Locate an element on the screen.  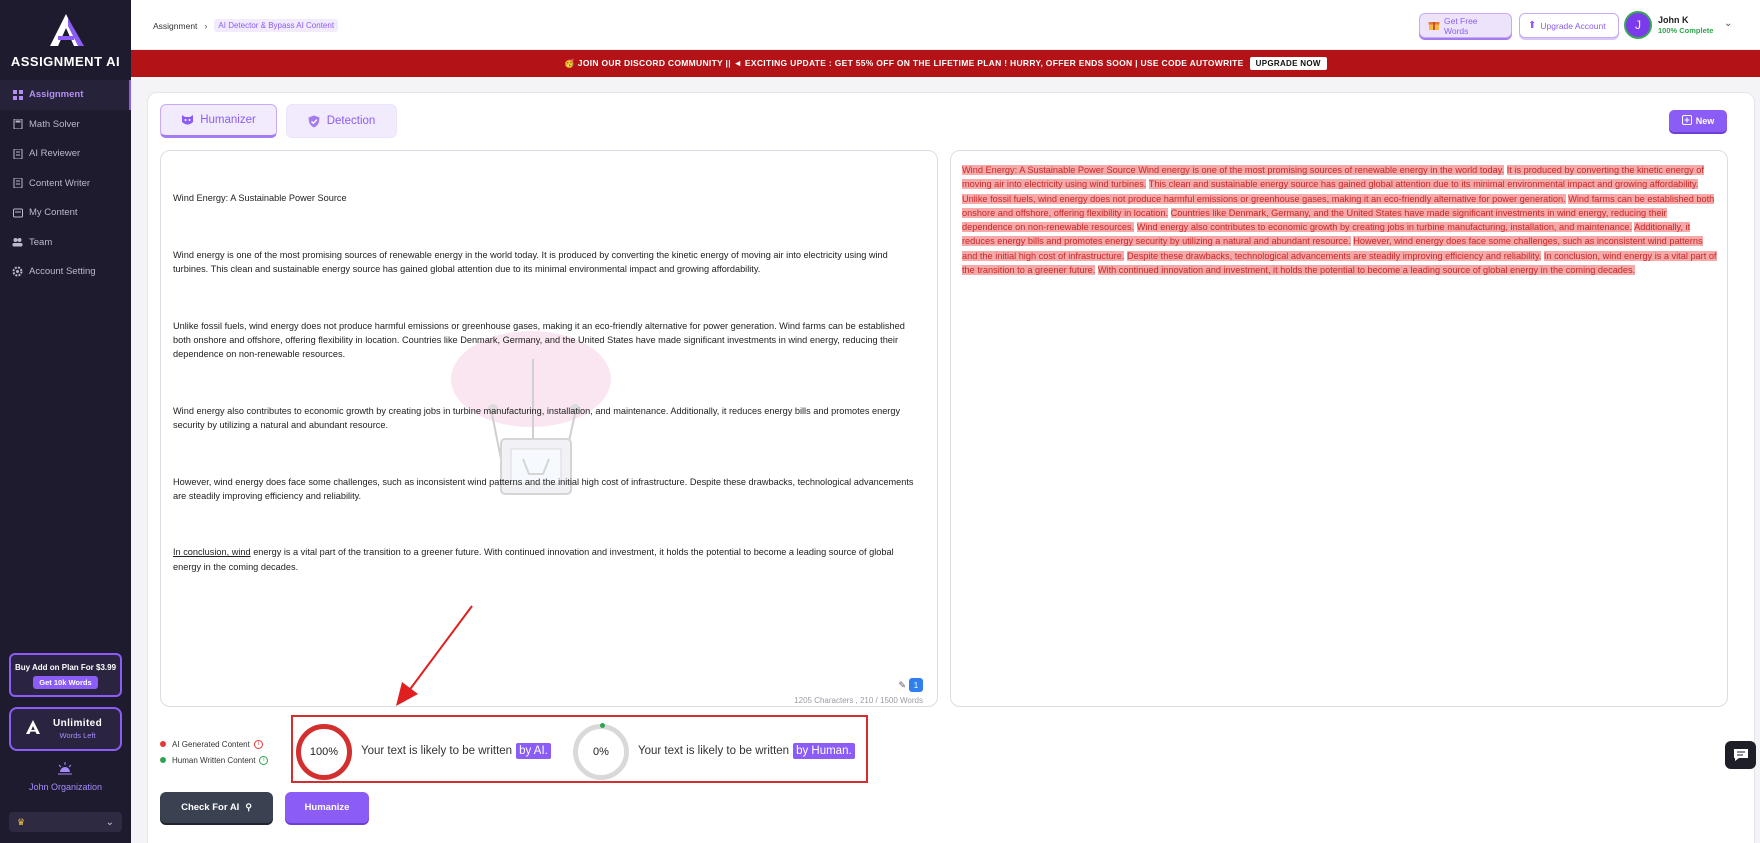
chat-icon is located at coordinates (1740, 755).